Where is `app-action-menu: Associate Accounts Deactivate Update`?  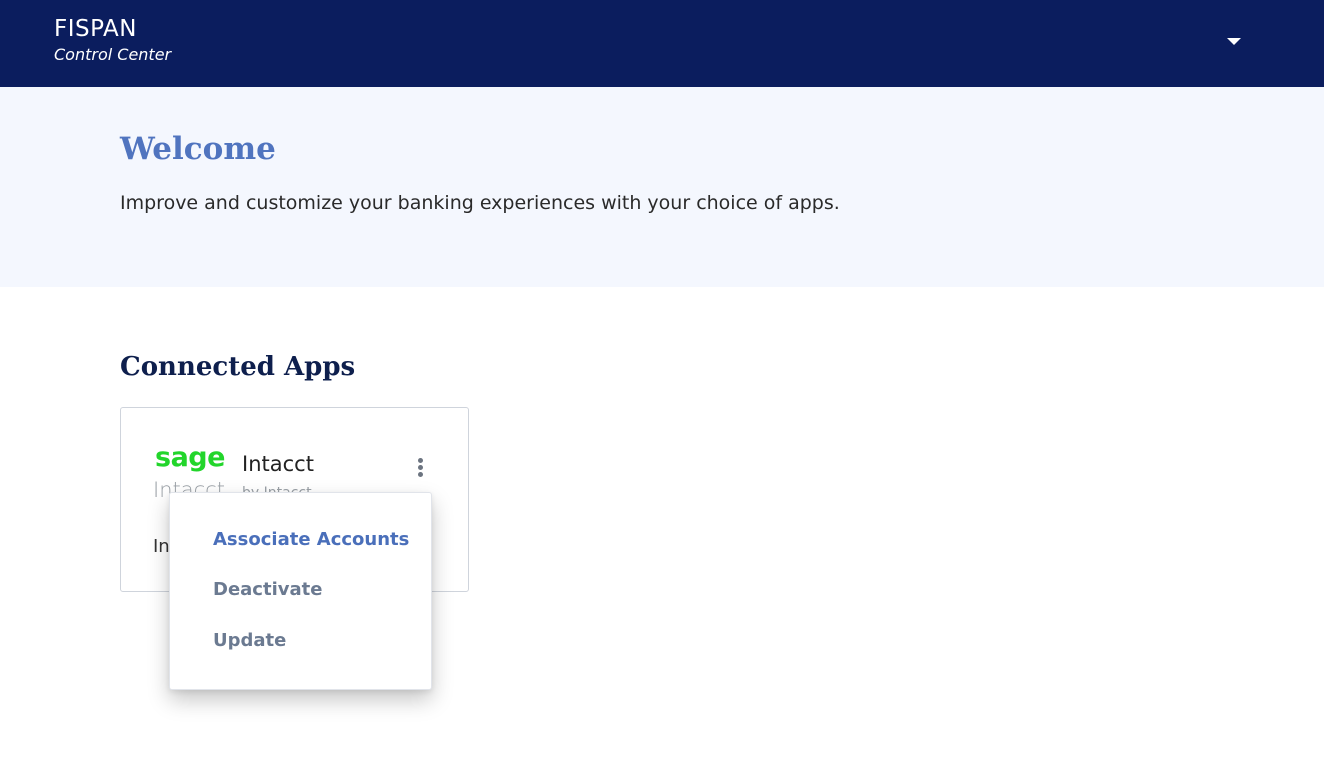
app-action-menu: Associate Accounts Deactivate Update is located at coordinates (300, 591).